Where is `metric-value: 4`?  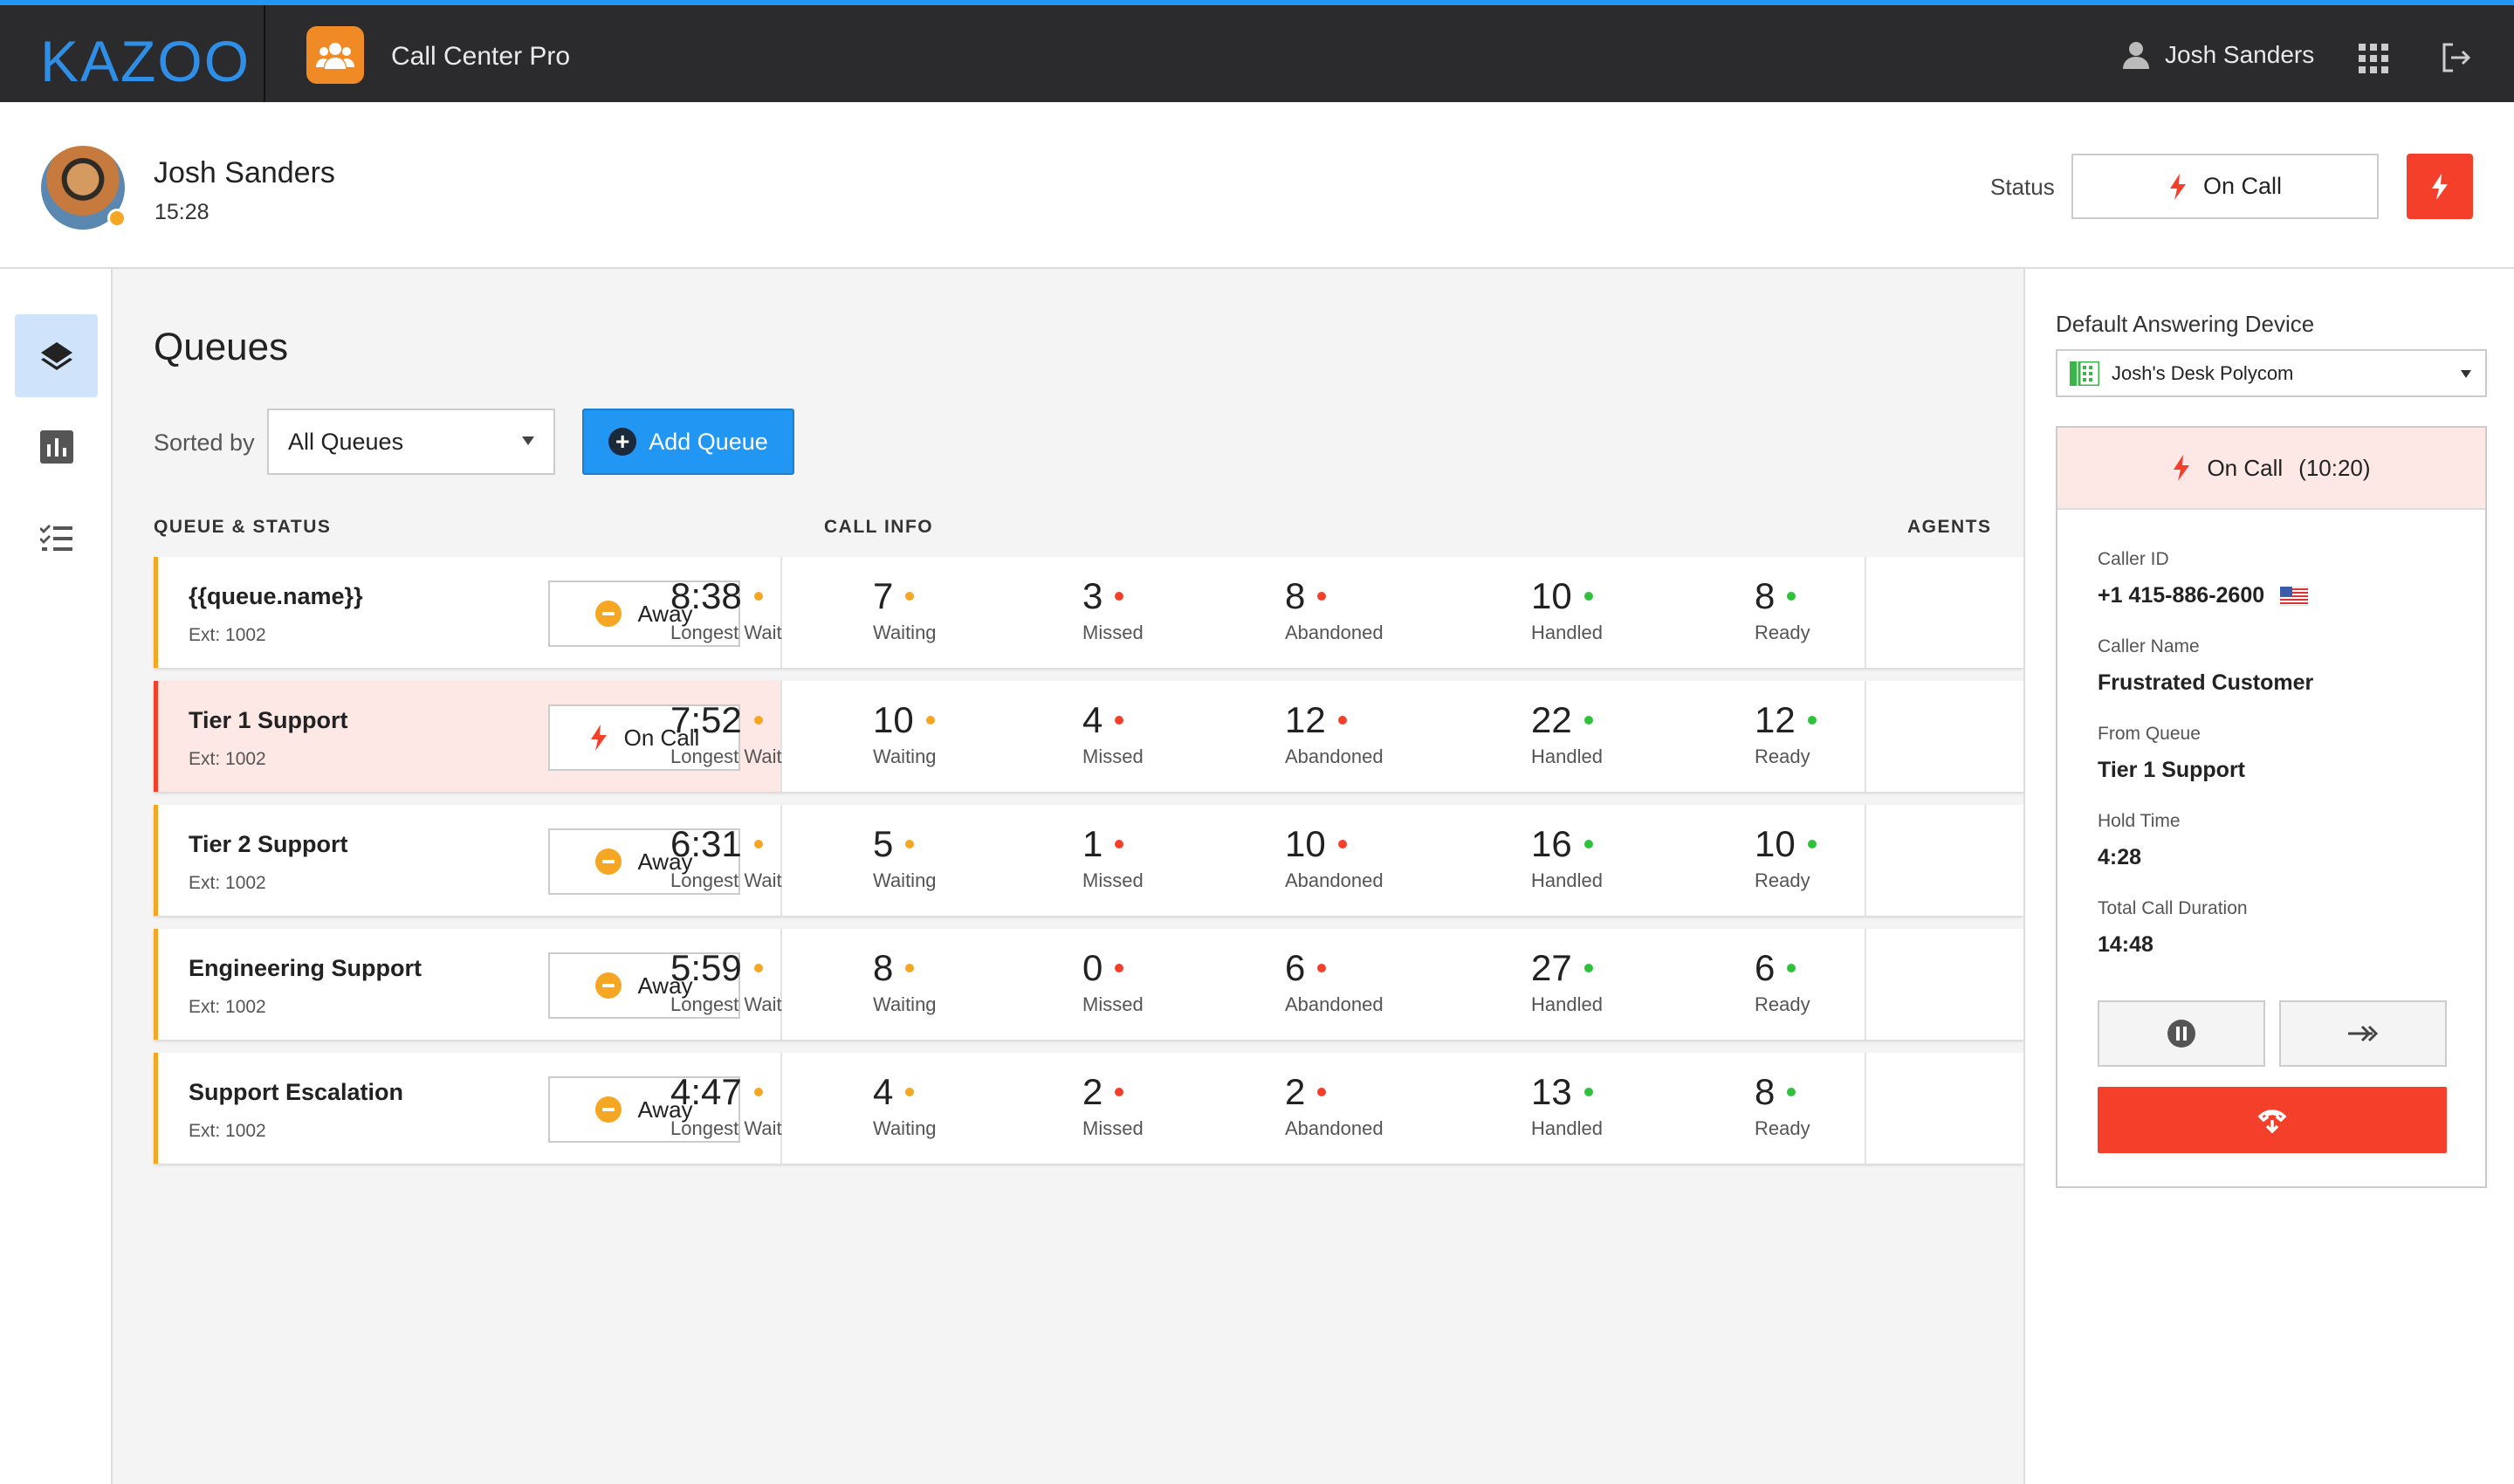
metric-value: 4 is located at coordinates (1092, 720).